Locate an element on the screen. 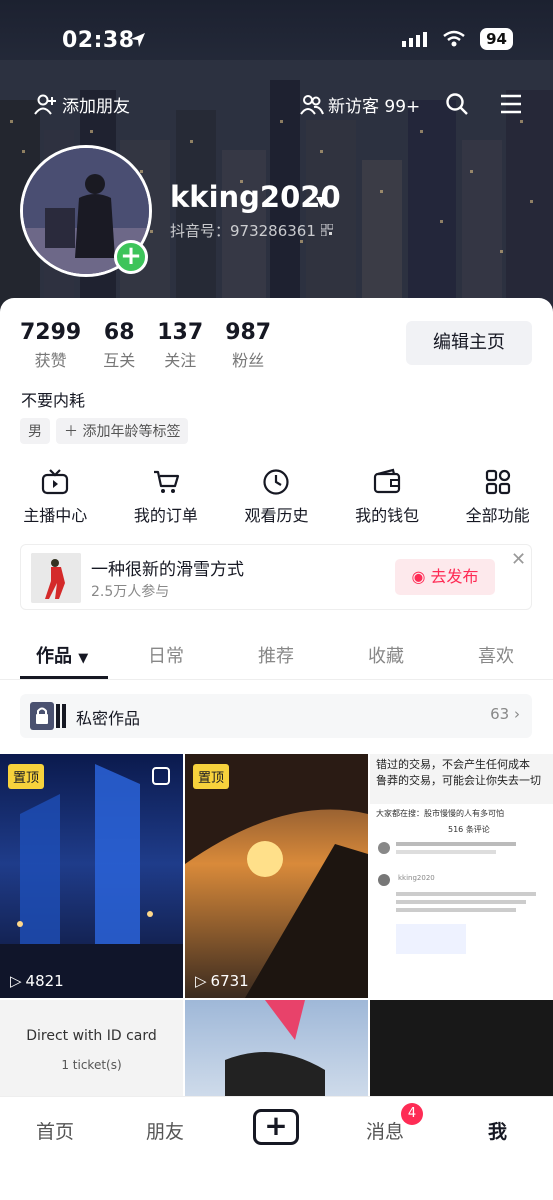 The width and height of the screenshot is (553, 1200). profile-top-nav: 添加朋友 新访客 99+ is located at coordinates (276, 106).